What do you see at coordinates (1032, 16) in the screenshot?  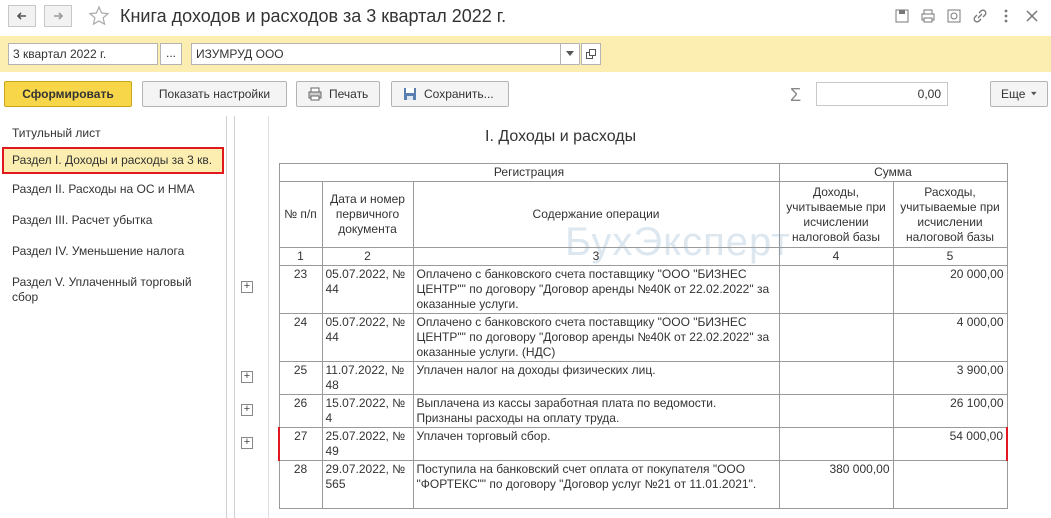 I see `close-icon` at bounding box center [1032, 16].